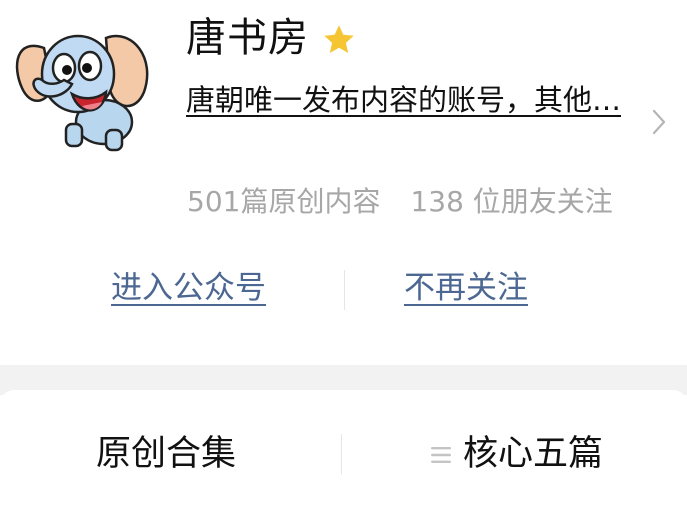 The image size is (687, 518). I want to click on original-collection-tab: 原创合集, so click(166, 454).